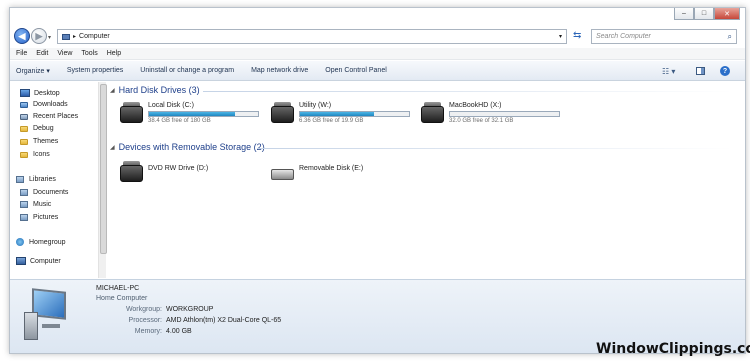 This screenshot has width=750, height=363. I want to click on drive-name: MacBookHD (X:), so click(475, 105).